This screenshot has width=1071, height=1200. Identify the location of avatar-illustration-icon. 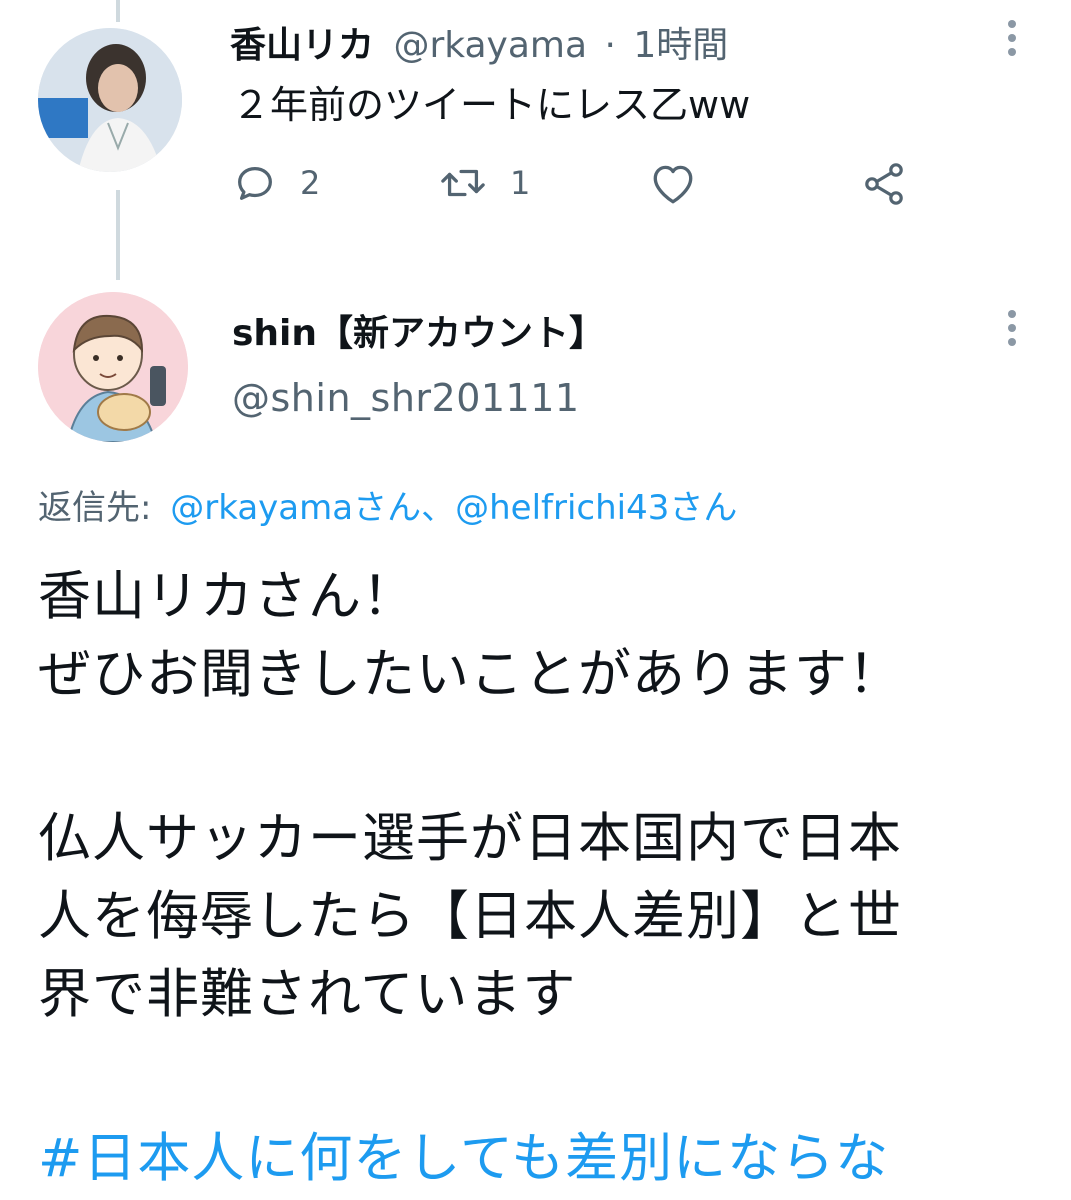
(113, 367).